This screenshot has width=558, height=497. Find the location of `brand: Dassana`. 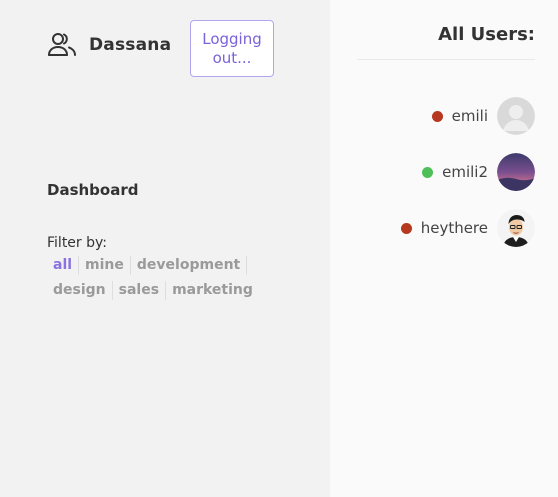

brand: Dassana is located at coordinates (109, 45).